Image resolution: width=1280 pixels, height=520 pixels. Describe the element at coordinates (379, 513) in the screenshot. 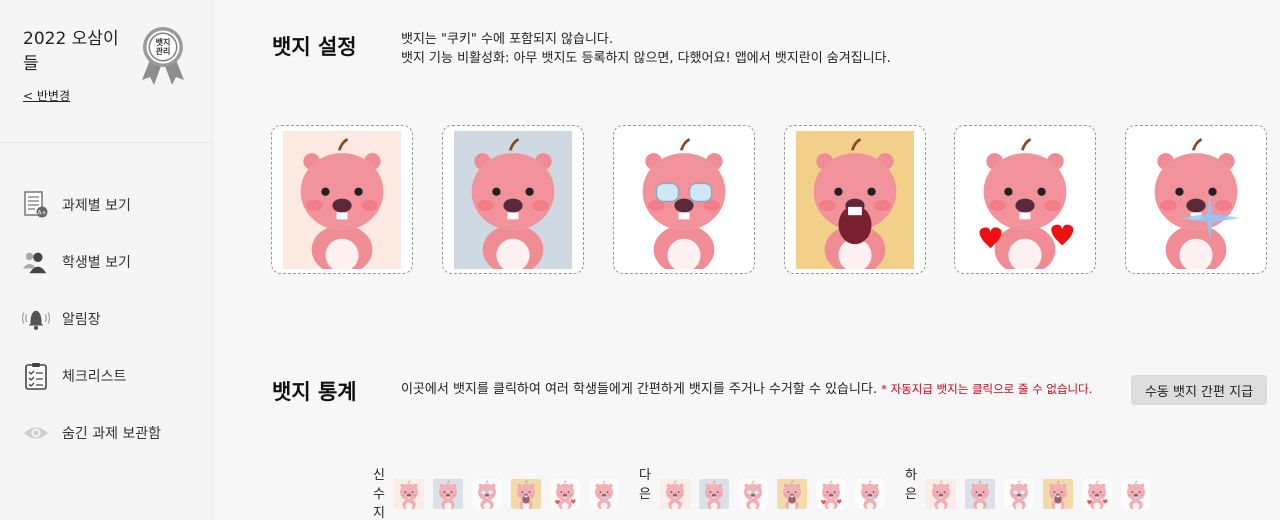

I see `student-name-char: 지` at that location.